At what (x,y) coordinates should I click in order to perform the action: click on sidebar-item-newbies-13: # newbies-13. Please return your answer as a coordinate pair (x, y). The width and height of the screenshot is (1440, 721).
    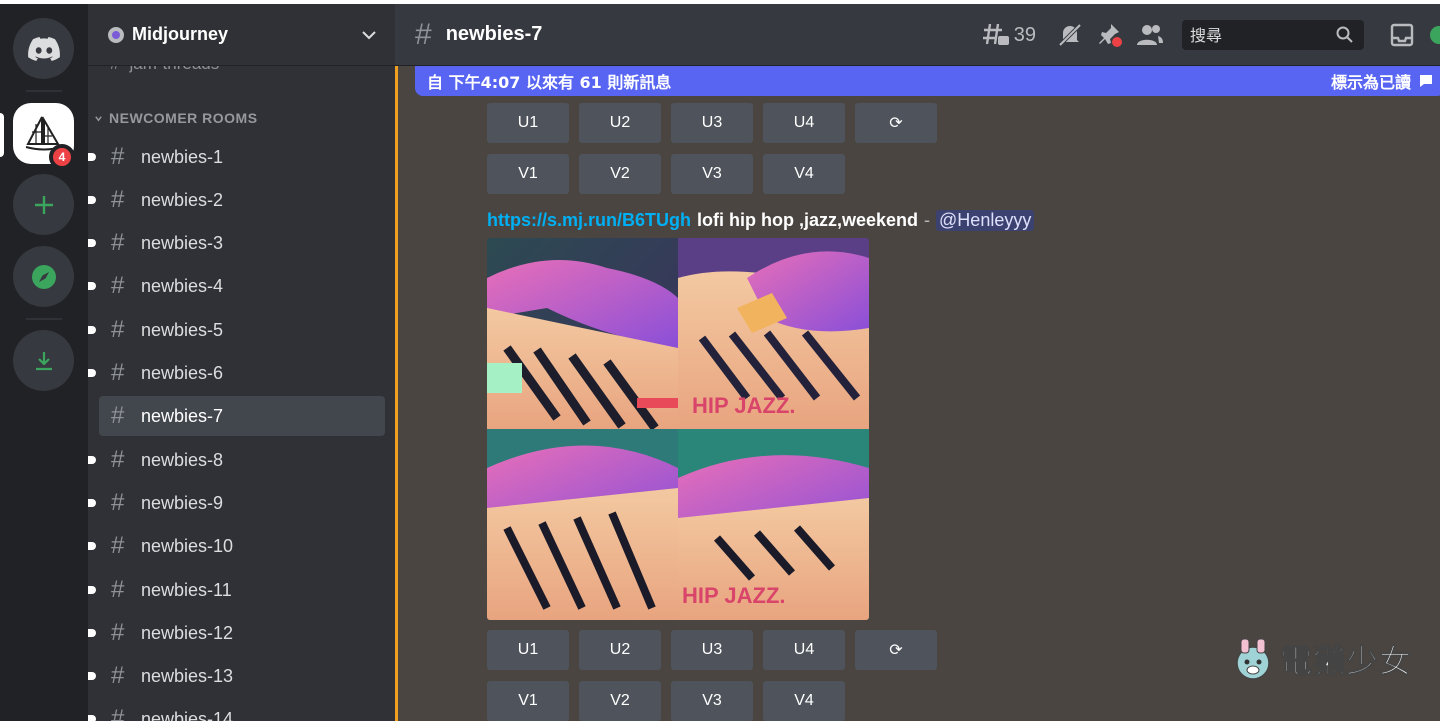
    Looking at the image, I should click on (236, 676).